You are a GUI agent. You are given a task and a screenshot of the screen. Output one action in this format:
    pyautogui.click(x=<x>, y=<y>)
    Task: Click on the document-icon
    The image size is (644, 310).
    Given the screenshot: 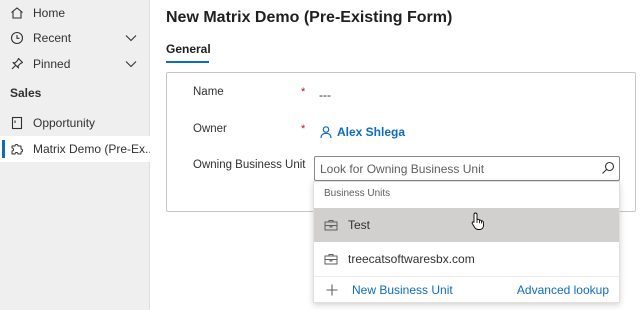 What is the action you would take?
    pyautogui.click(x=17, y=123)
    